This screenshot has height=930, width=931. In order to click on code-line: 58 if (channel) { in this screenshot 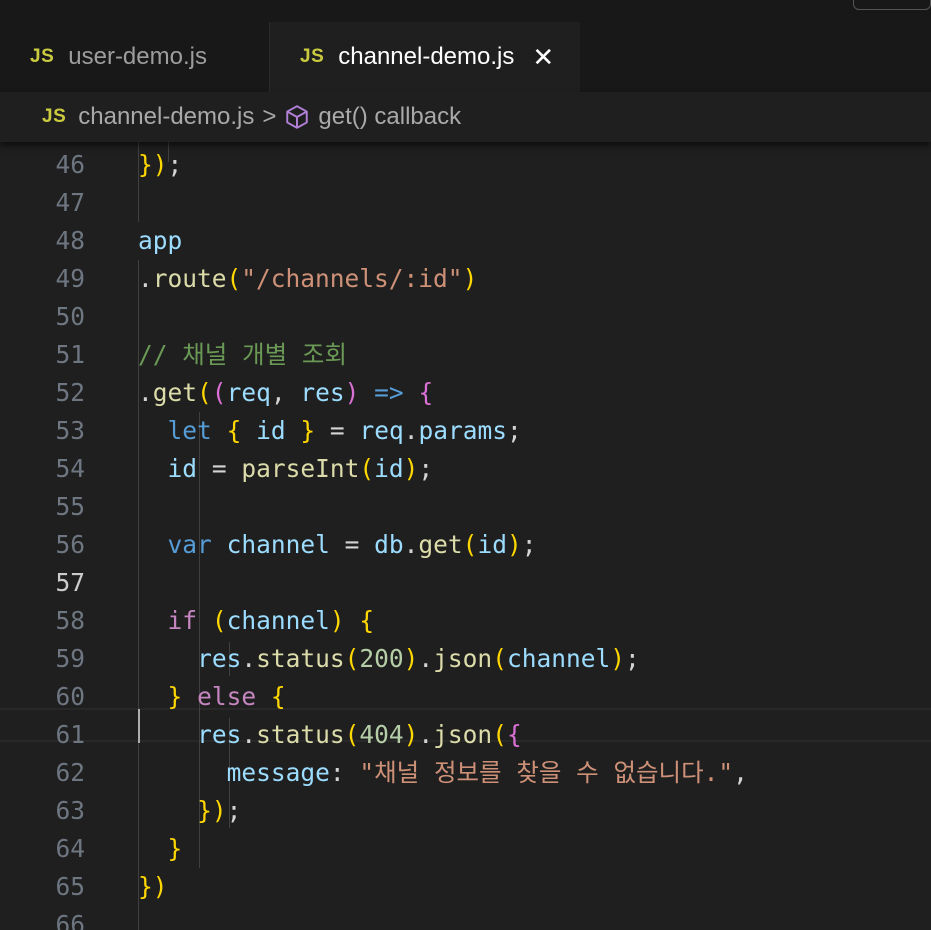, I will do `click(465, 621)`.